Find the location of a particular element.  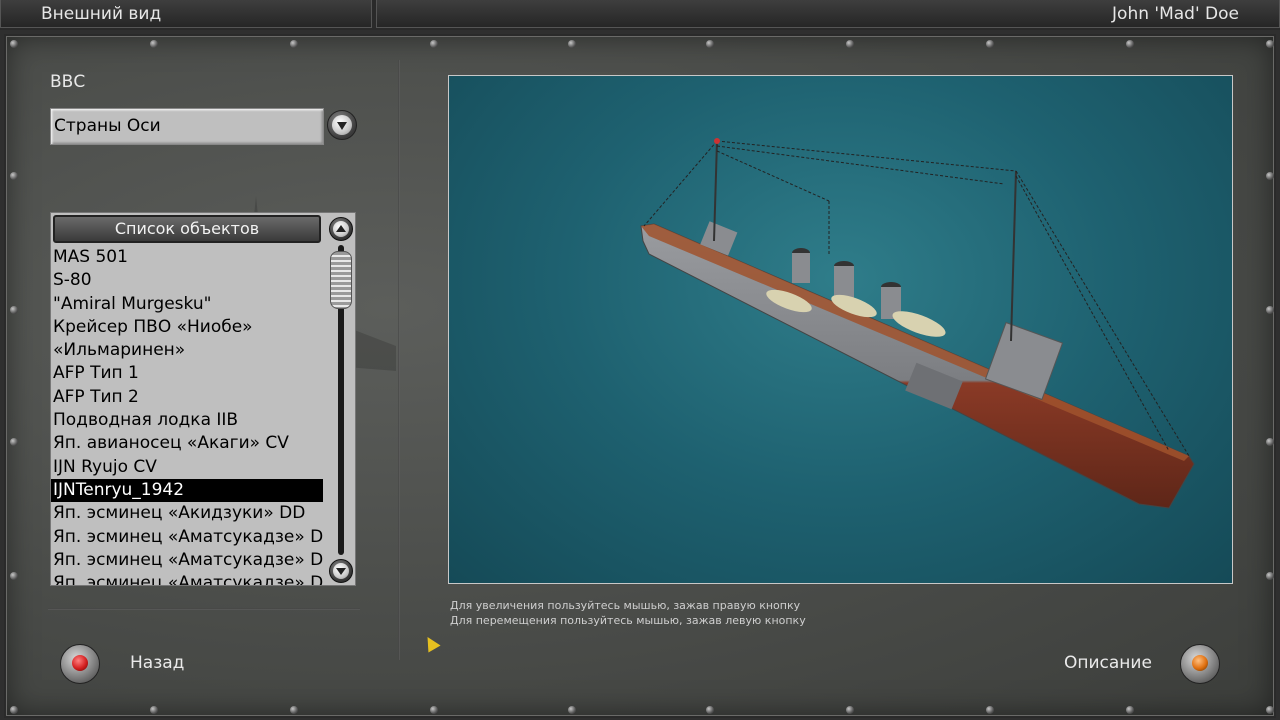

list-item: IJN Ryujo CV is located at coordinates (187, 467).